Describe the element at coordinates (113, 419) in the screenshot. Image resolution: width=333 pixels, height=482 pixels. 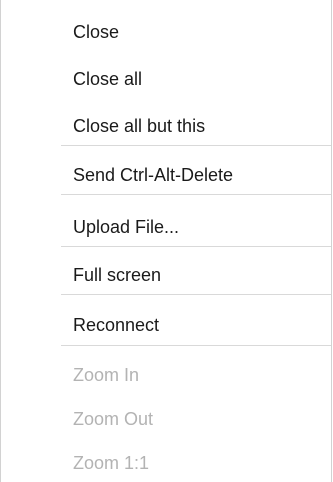
I see `menu-item-zoom-out: Zoom Out` at that location.